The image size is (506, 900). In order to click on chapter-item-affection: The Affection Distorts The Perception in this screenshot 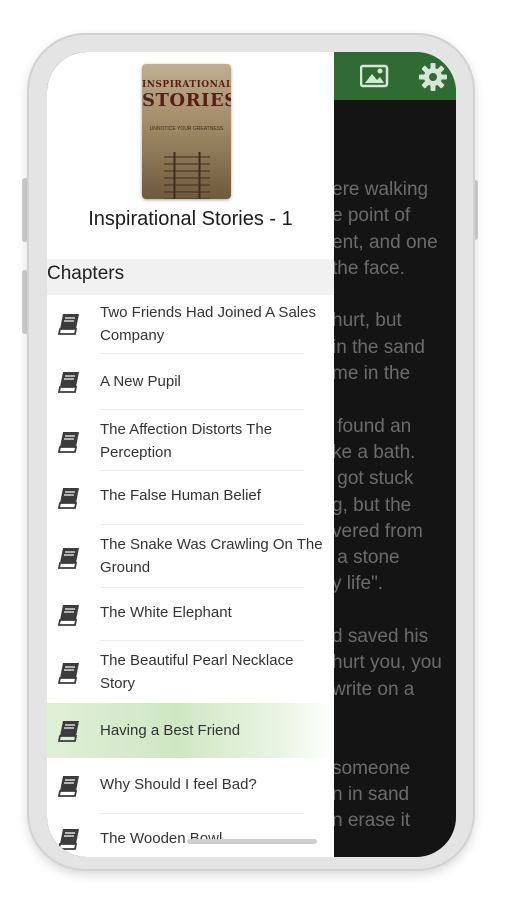, I will do `click(190, 440)`.